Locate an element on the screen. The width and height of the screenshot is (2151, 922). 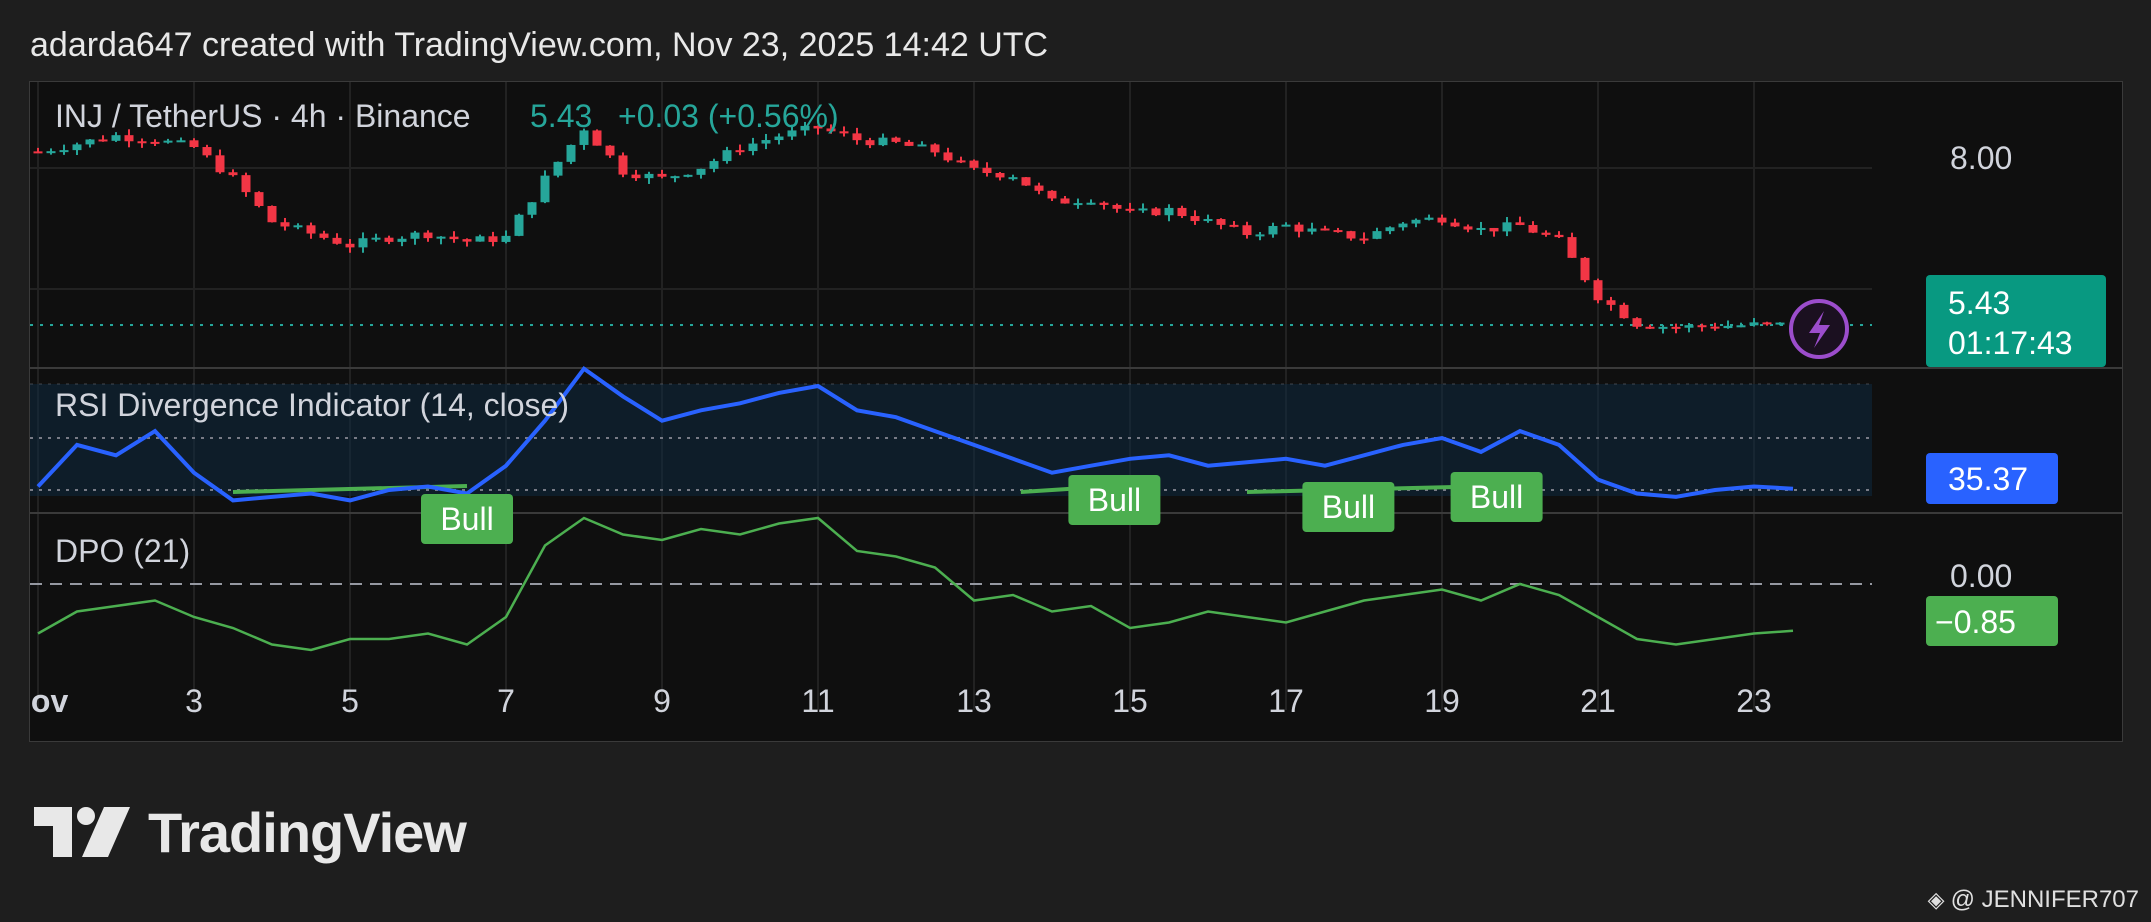
x-tick-label: 11 is located at coordinates (817, 701).